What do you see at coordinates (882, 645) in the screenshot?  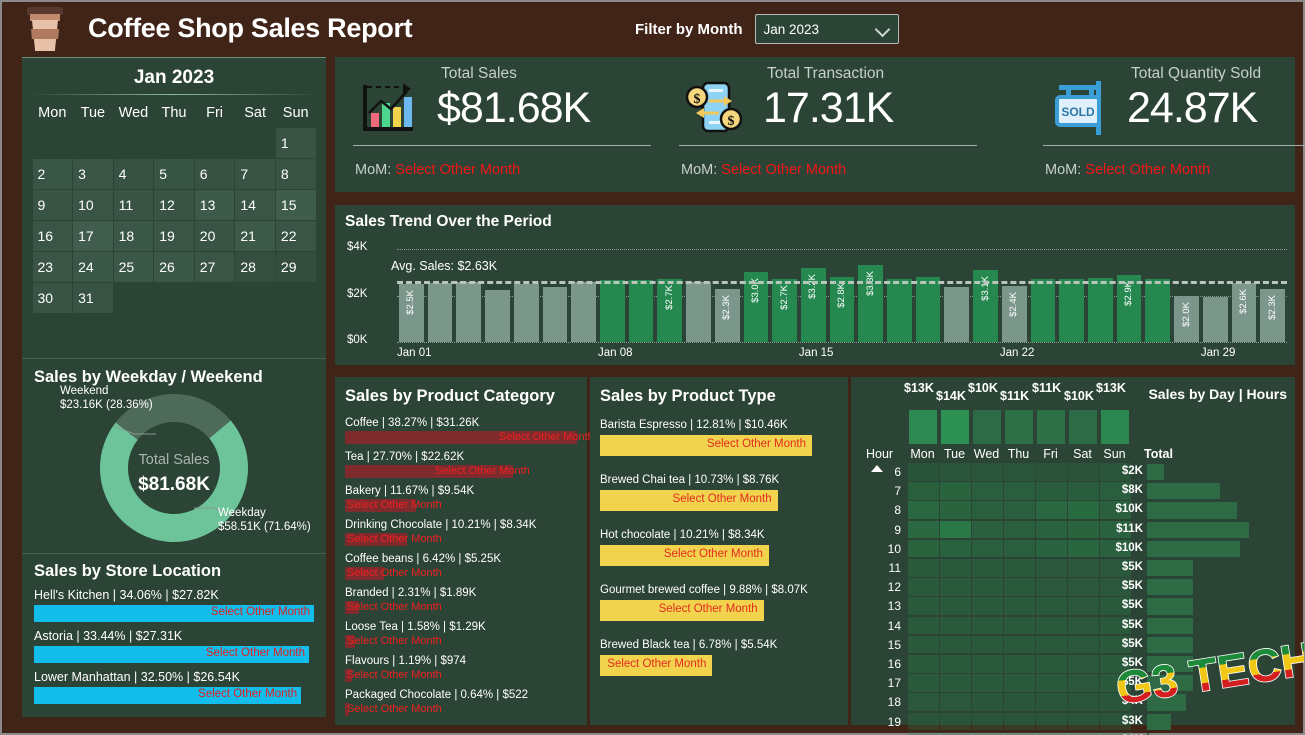 I see `hour-label: 15` at bounding box center [882, 645].